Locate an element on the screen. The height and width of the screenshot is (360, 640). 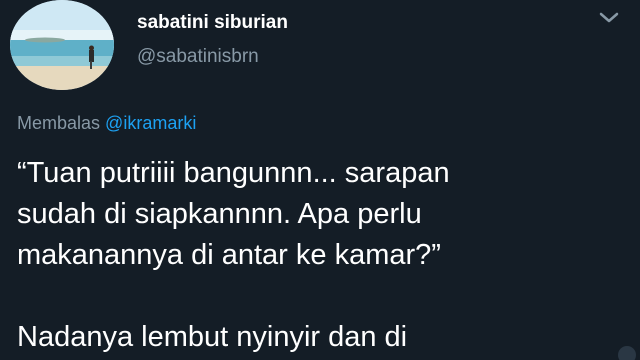
reply-mention-link: @ikramarki is located at coordinates (150, 123).